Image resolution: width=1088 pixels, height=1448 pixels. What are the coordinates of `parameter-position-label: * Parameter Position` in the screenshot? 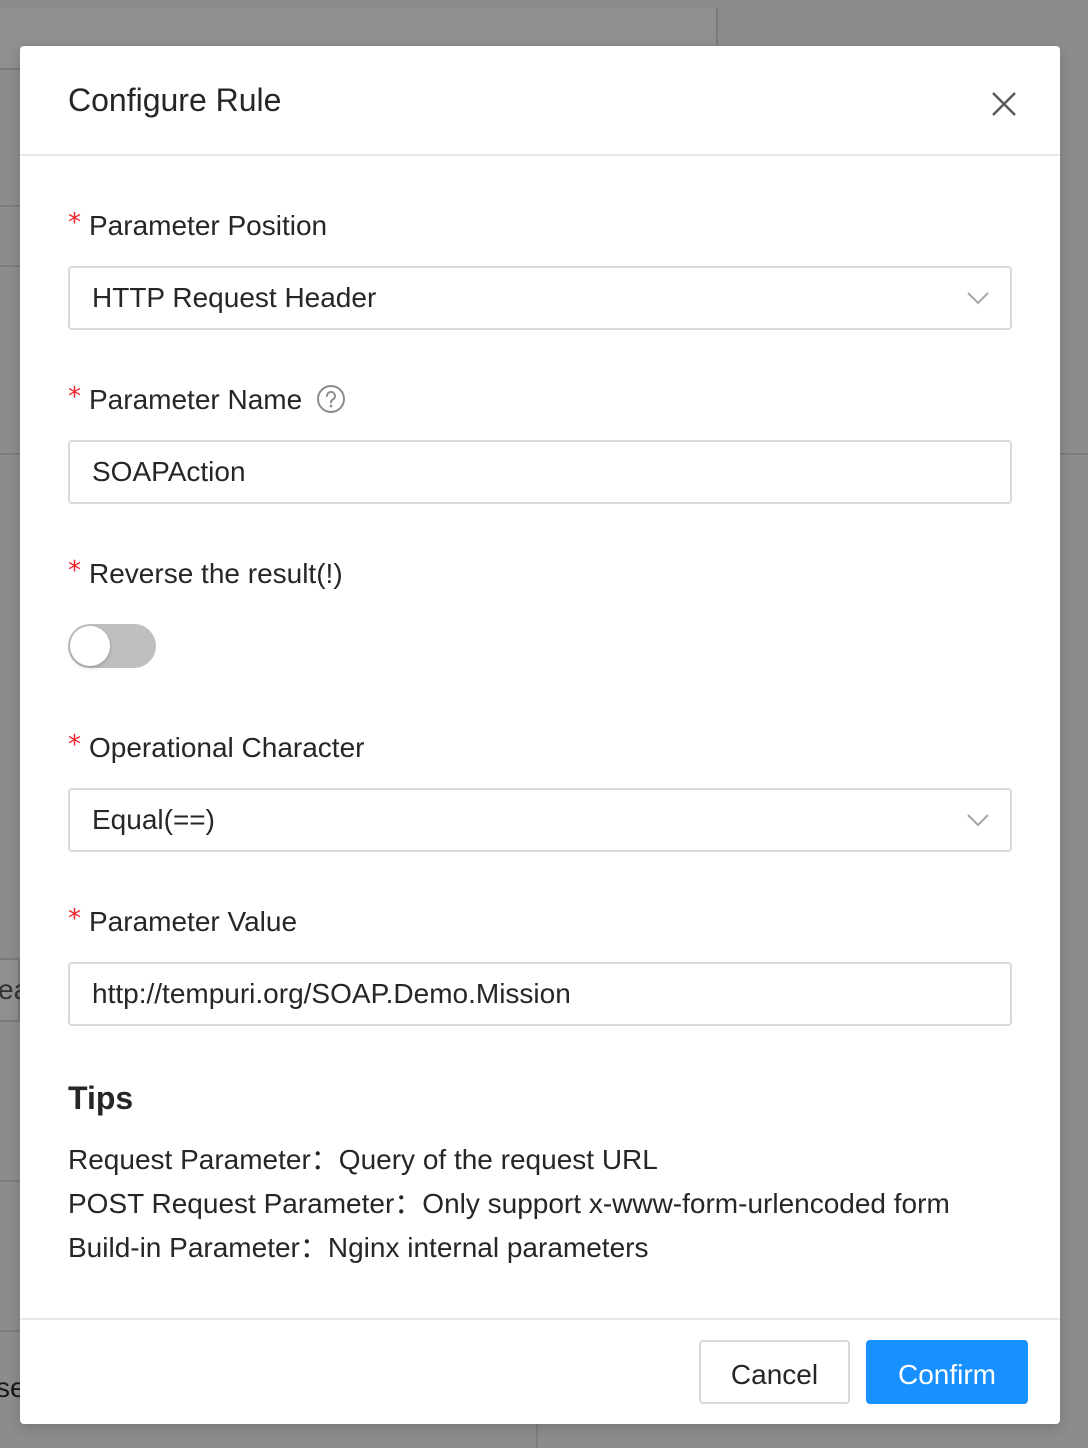 It's located at (197, 226).